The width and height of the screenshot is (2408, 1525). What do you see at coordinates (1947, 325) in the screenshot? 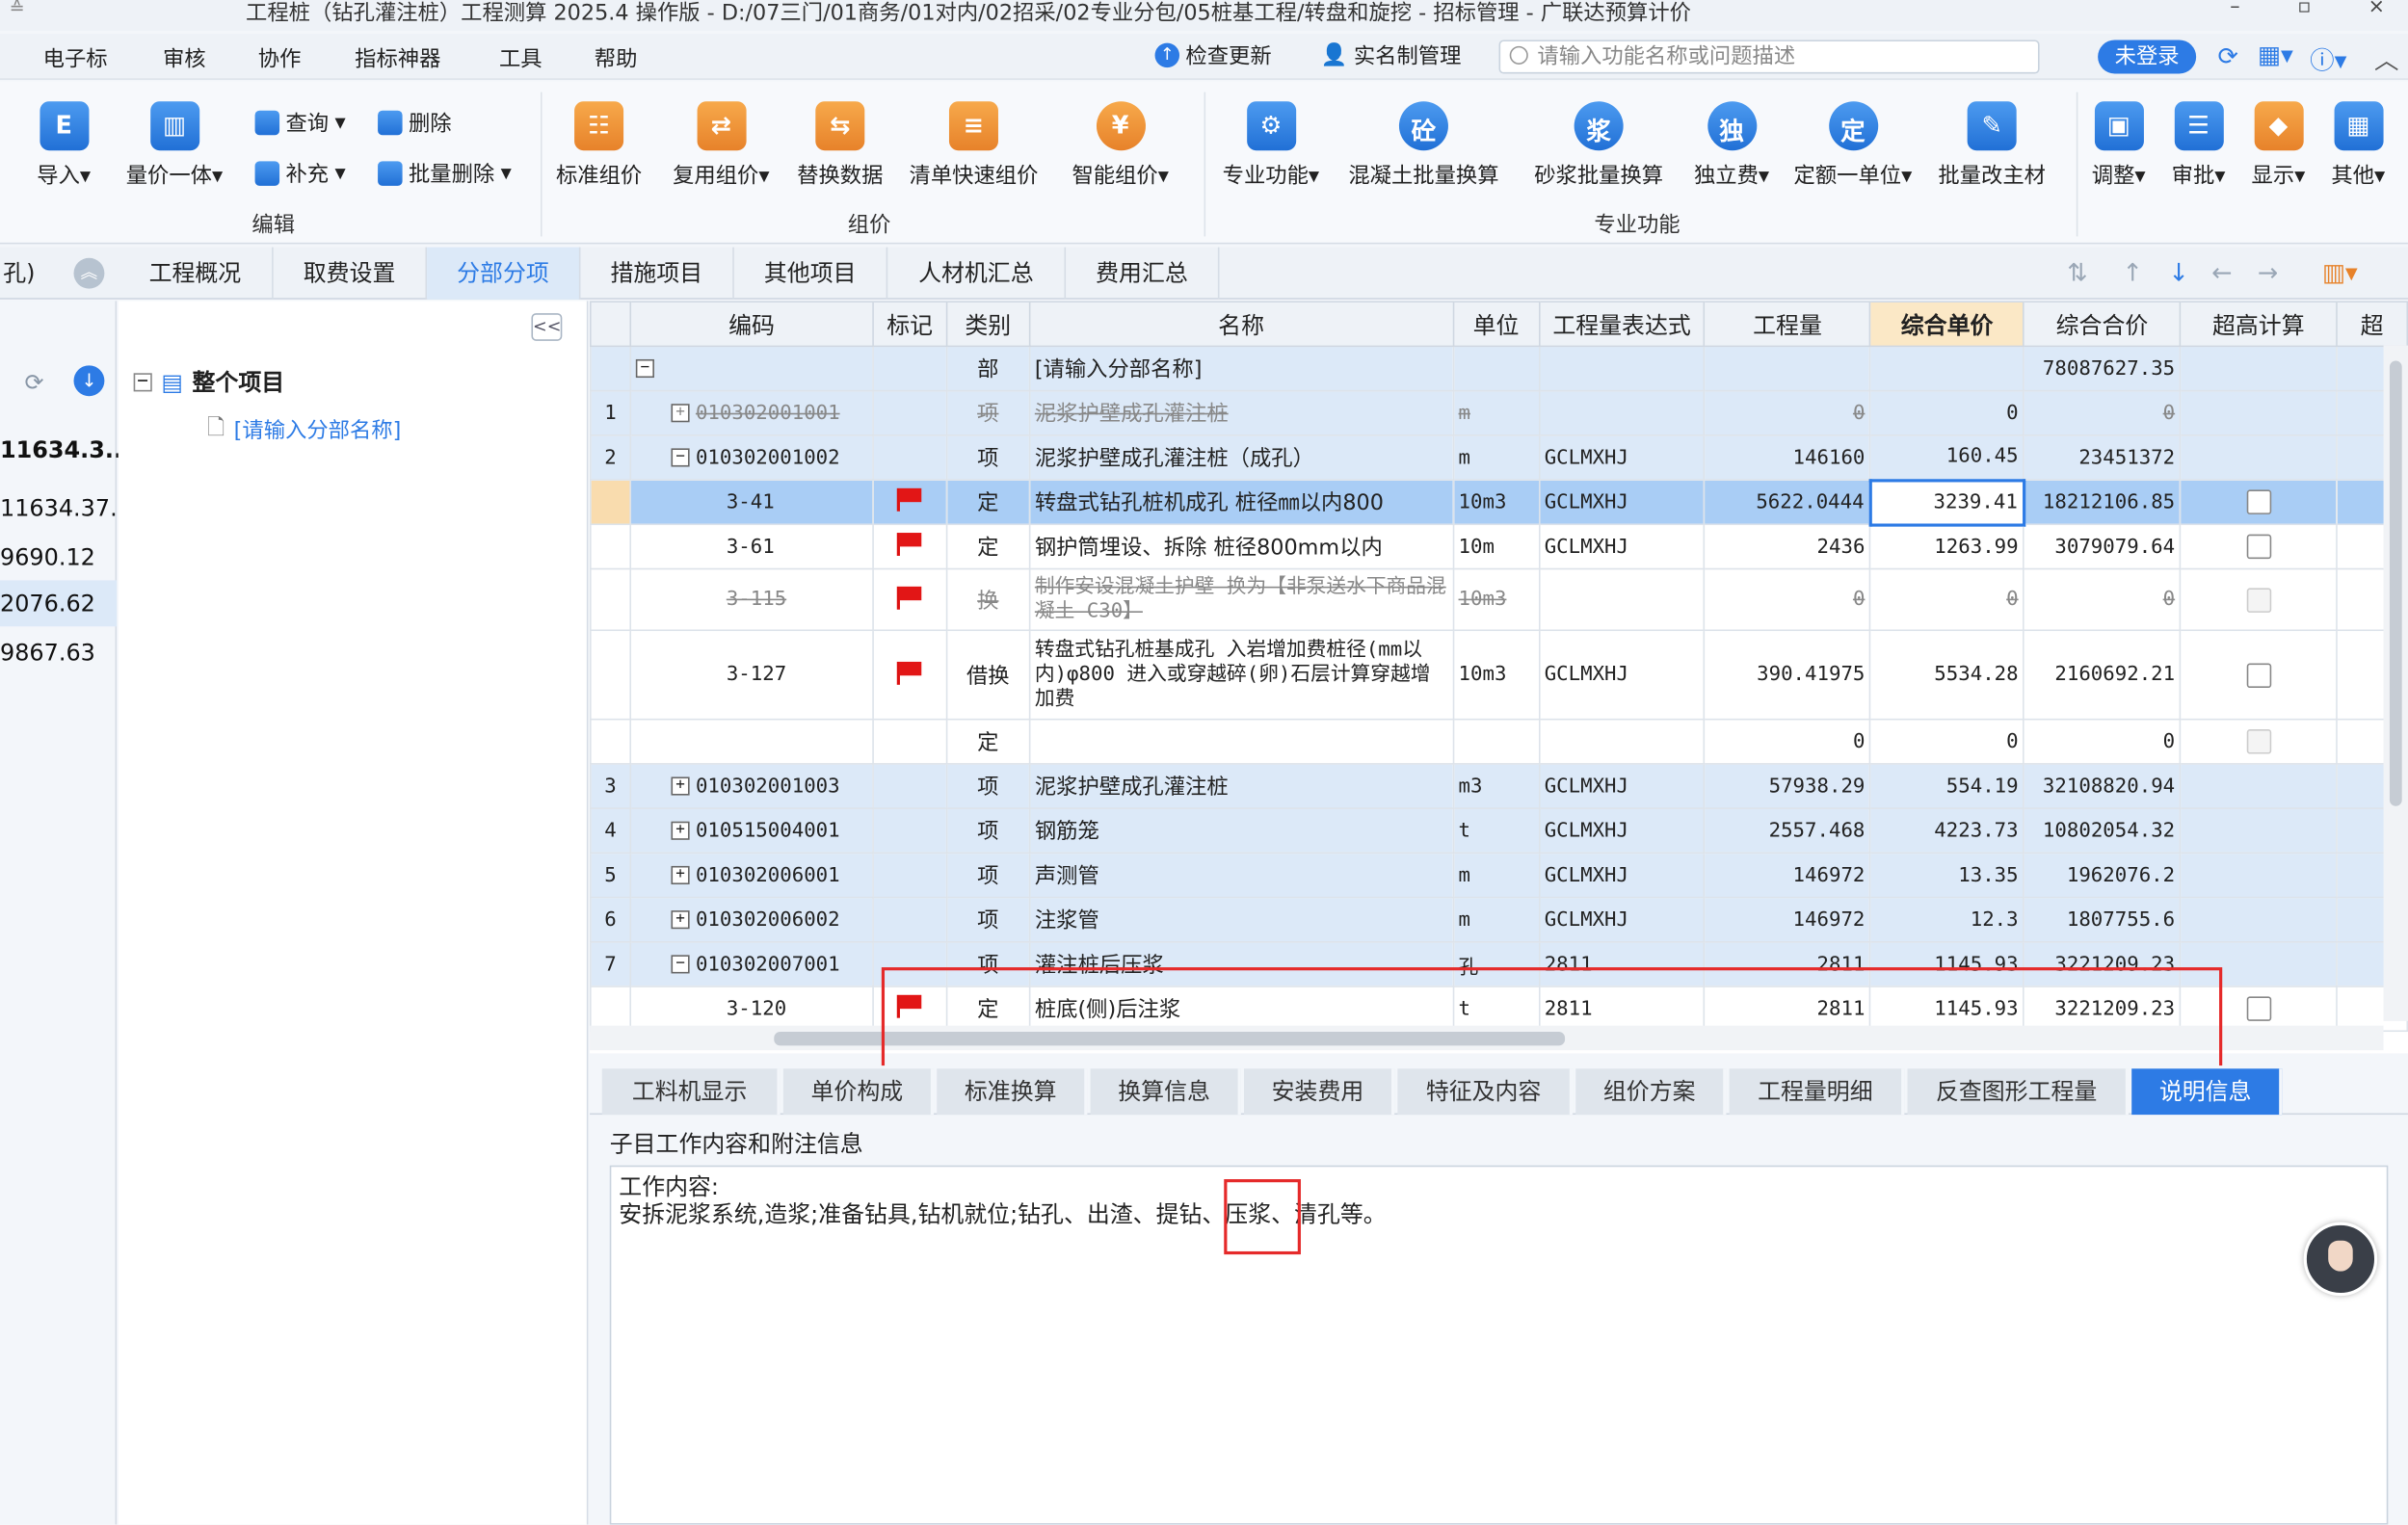
I see `col-header-unit-price: 综合单价` at bounding box center [1947, 325].